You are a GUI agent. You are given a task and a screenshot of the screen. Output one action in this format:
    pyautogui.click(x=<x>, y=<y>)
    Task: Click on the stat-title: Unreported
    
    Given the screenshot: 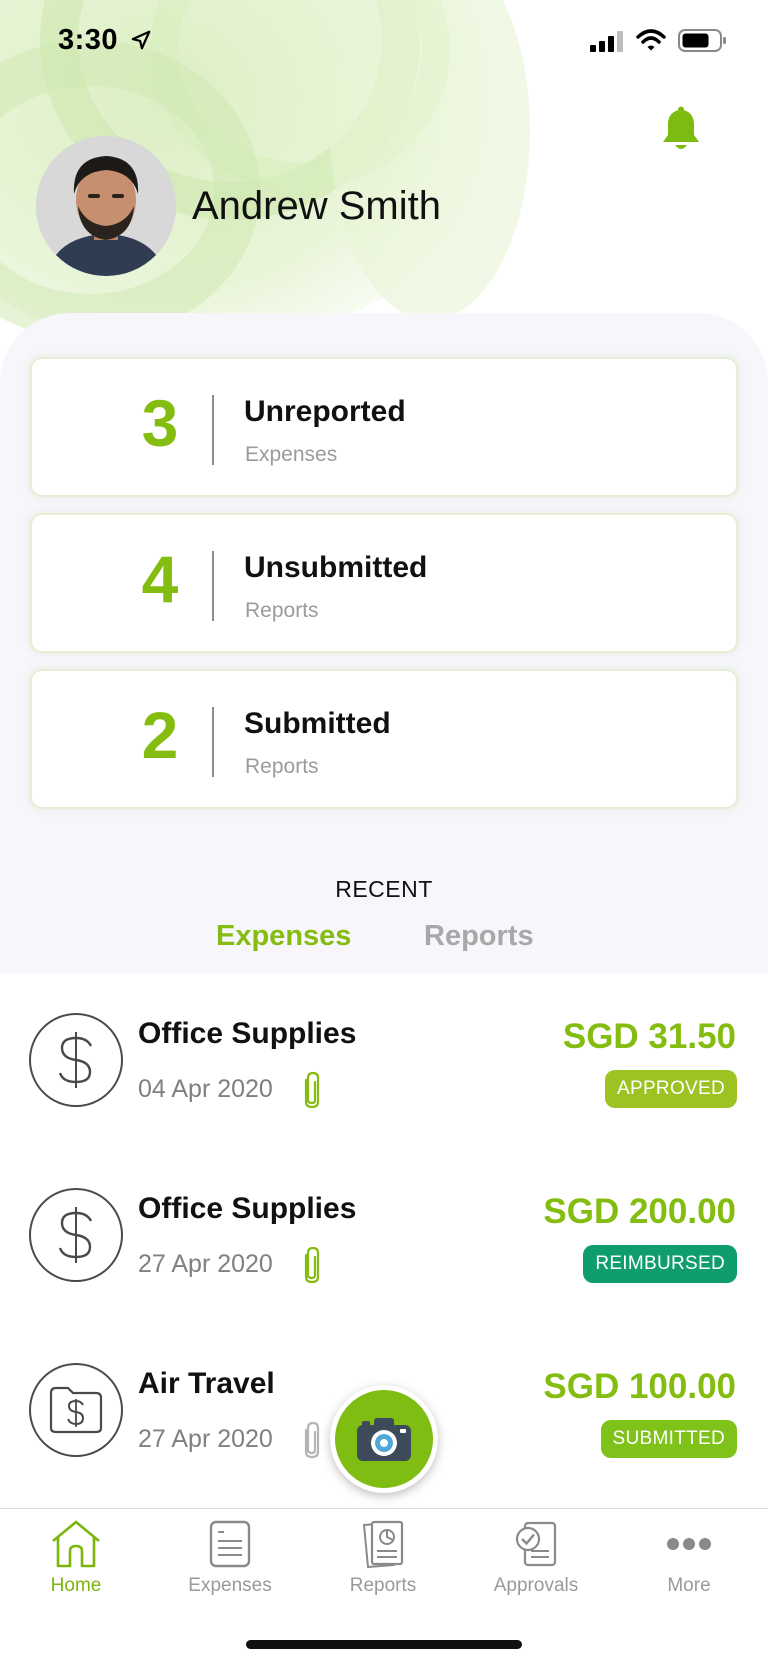 What is the action you would take?
    pyautogui.click(x=325, y=411)
    